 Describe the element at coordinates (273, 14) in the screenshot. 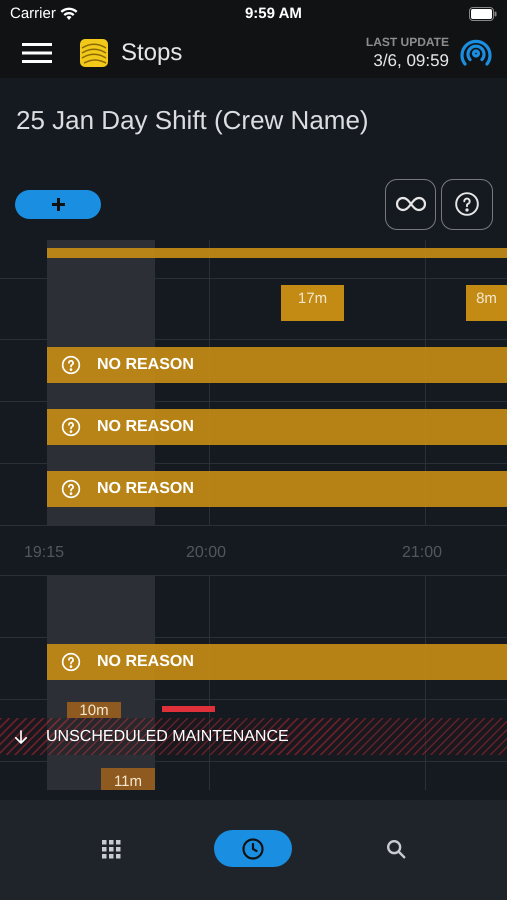

I see `status-time: 9:59 AM` at that location.